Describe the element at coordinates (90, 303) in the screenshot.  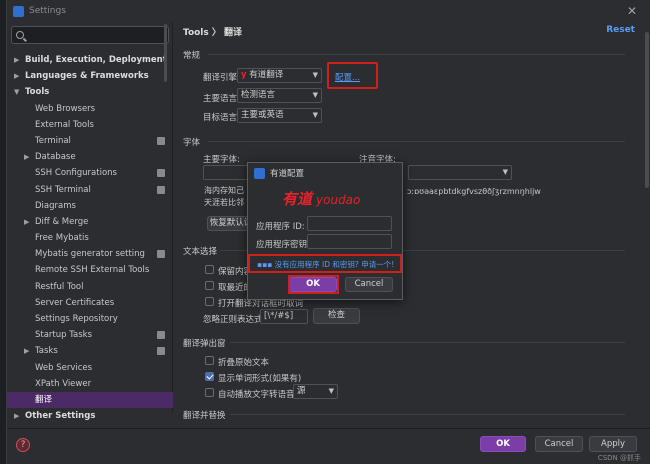
I see `sidebar-item: Server Certificates` at that location.